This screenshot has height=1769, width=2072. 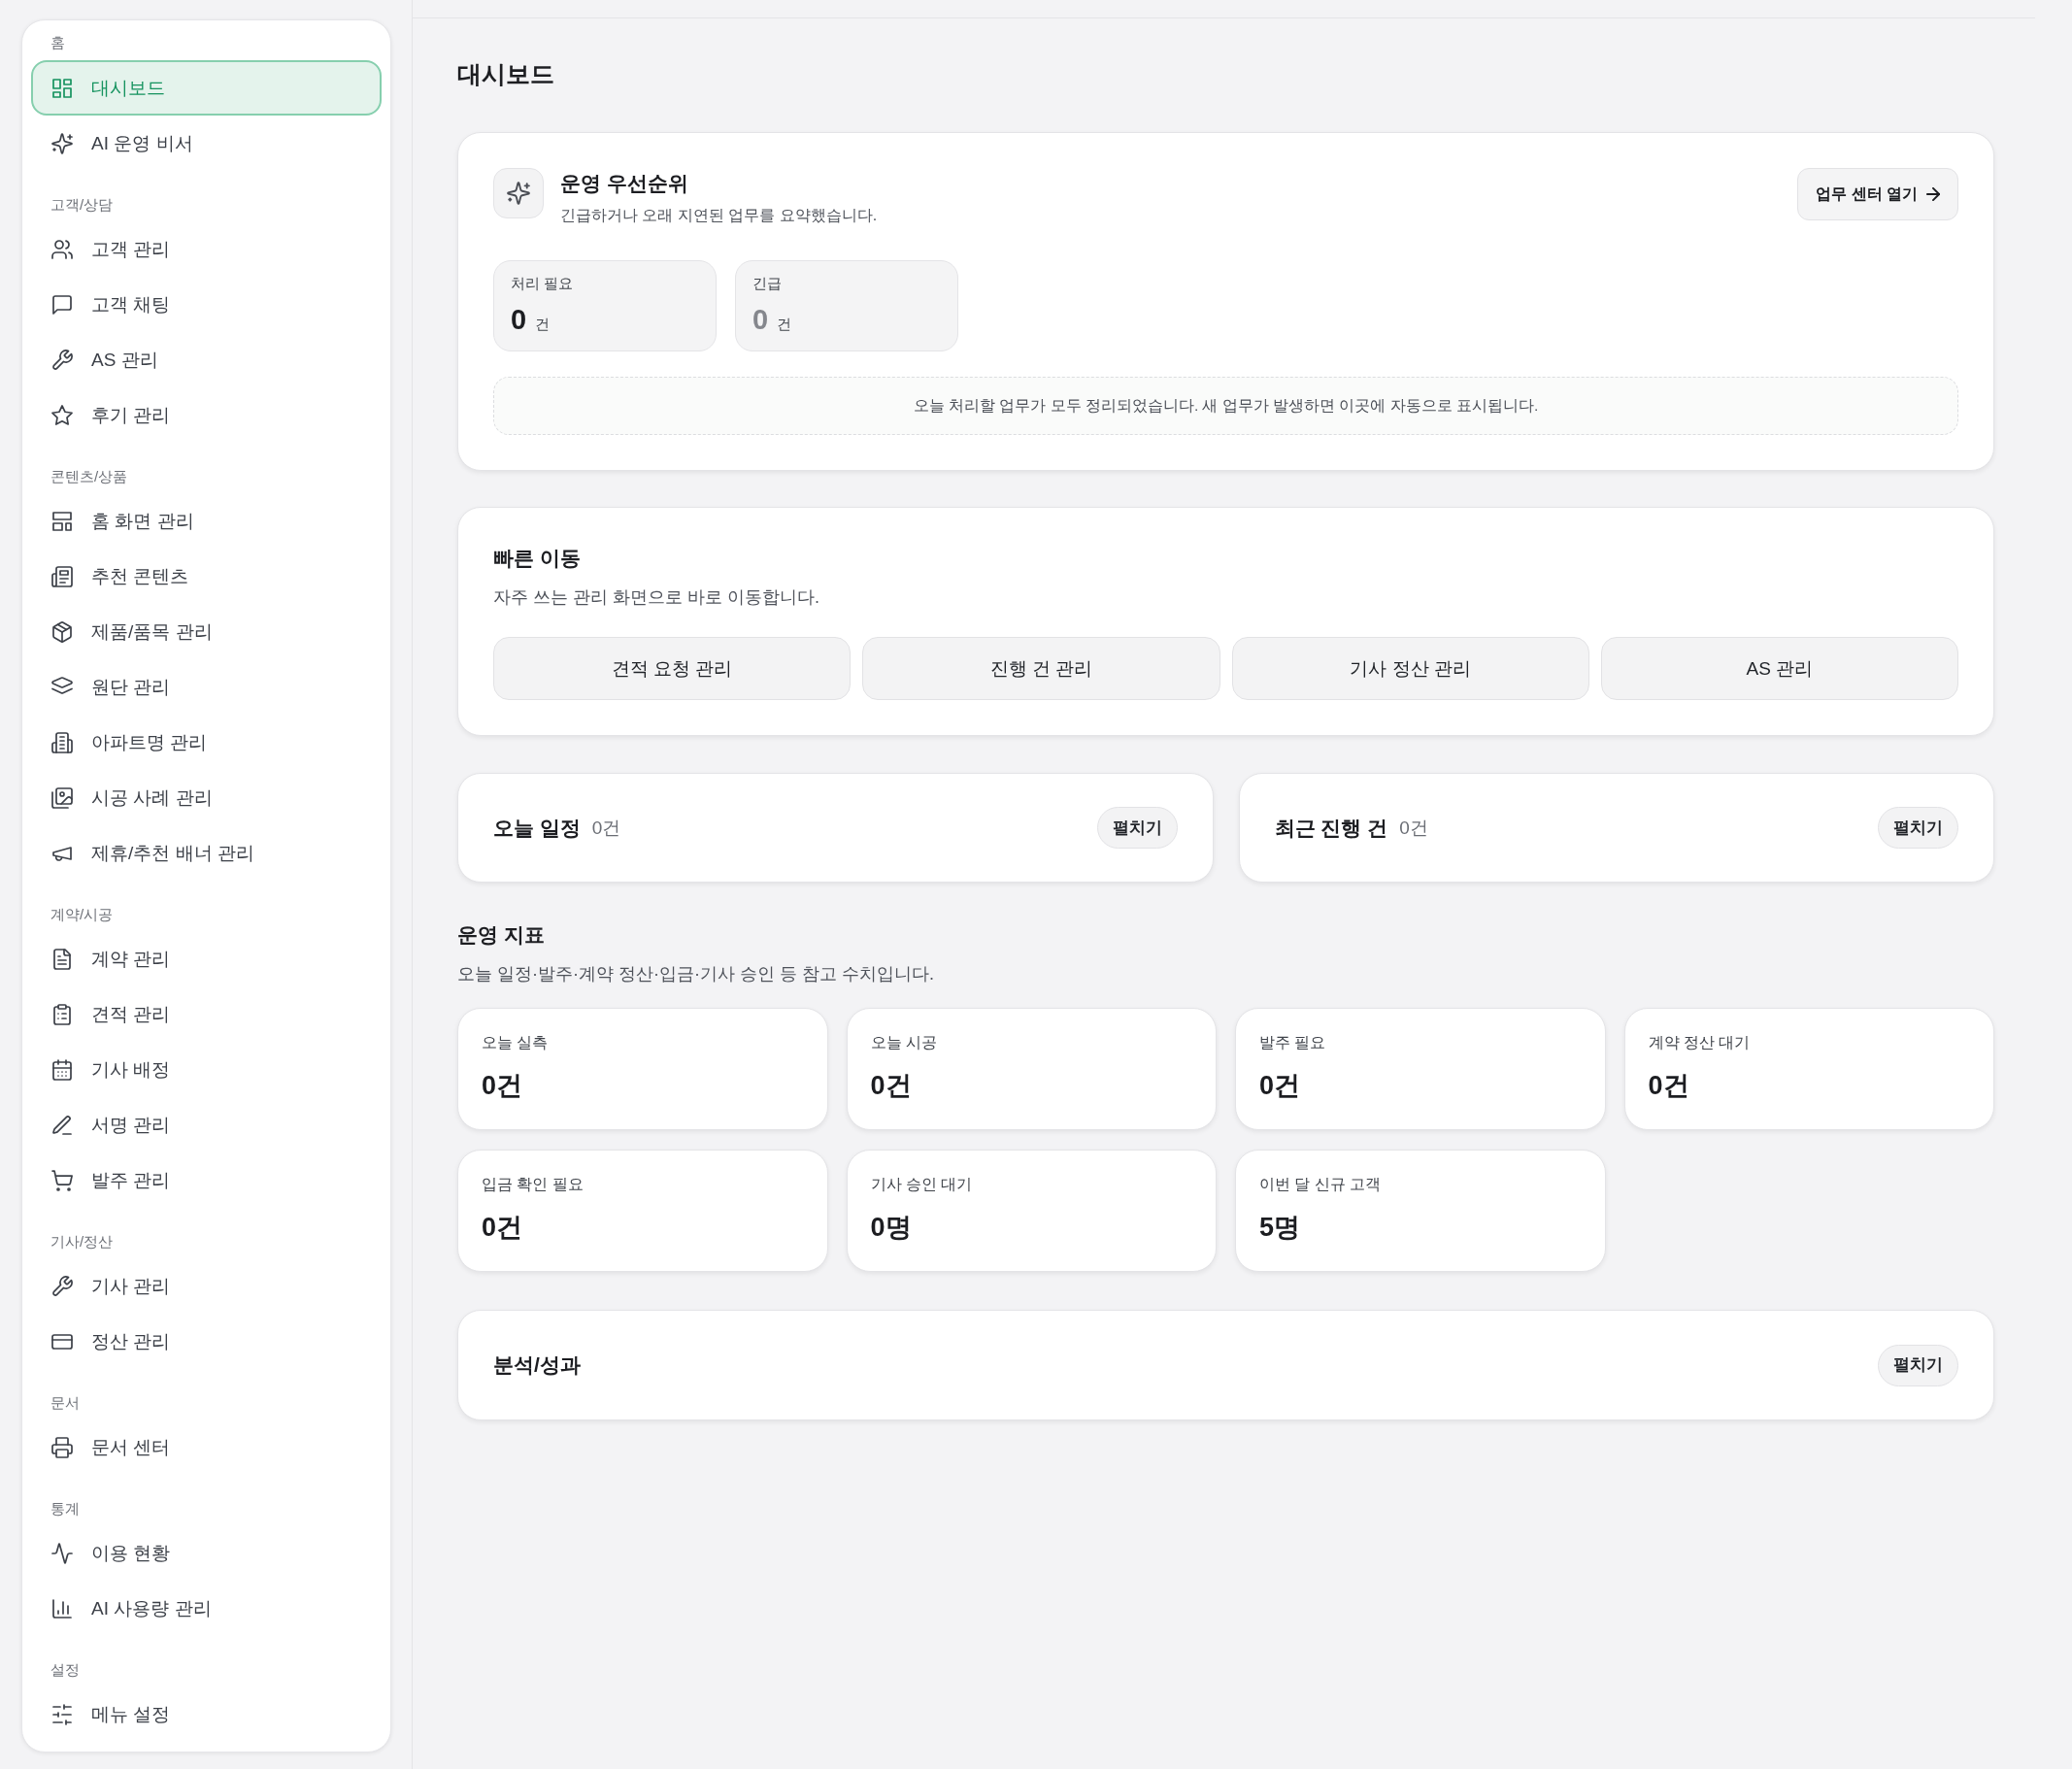 What do you see at coordinates (62, 304) in the screenshot?
I see `chat-bubble-icon` at bounding box center [62, 304].